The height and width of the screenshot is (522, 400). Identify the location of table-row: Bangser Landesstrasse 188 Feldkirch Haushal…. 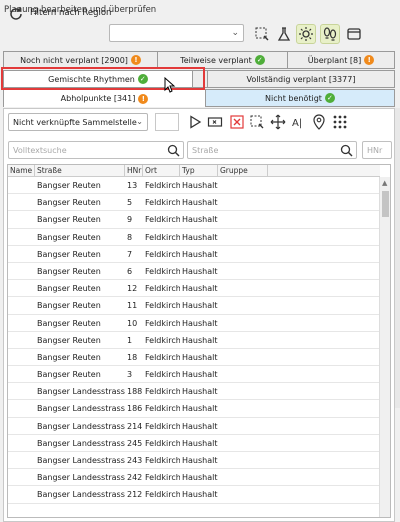
(194, 392).